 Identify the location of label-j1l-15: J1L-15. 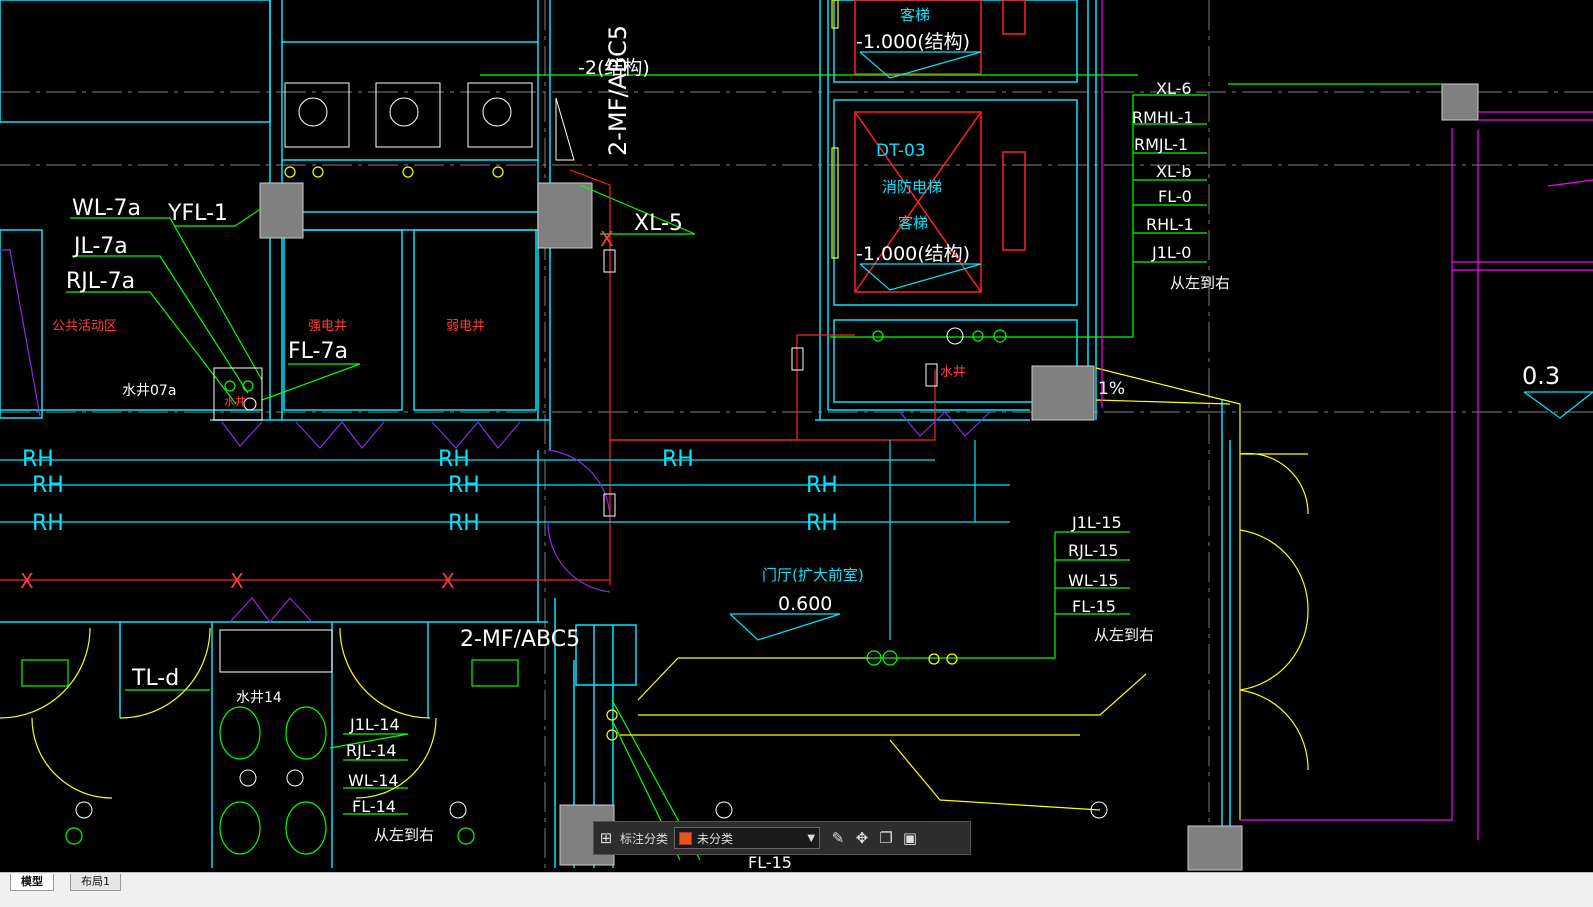
(1096, 522).